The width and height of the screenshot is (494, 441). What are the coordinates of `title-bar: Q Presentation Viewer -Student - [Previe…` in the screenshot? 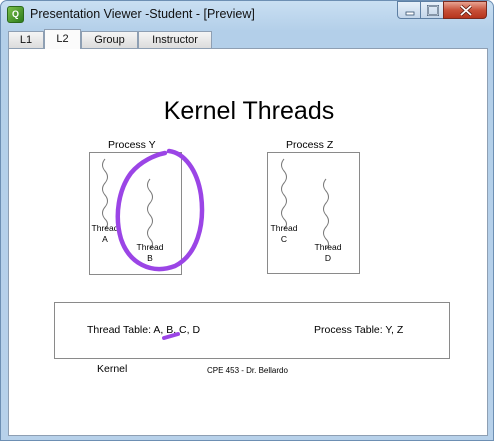 It's located at (247, 15).